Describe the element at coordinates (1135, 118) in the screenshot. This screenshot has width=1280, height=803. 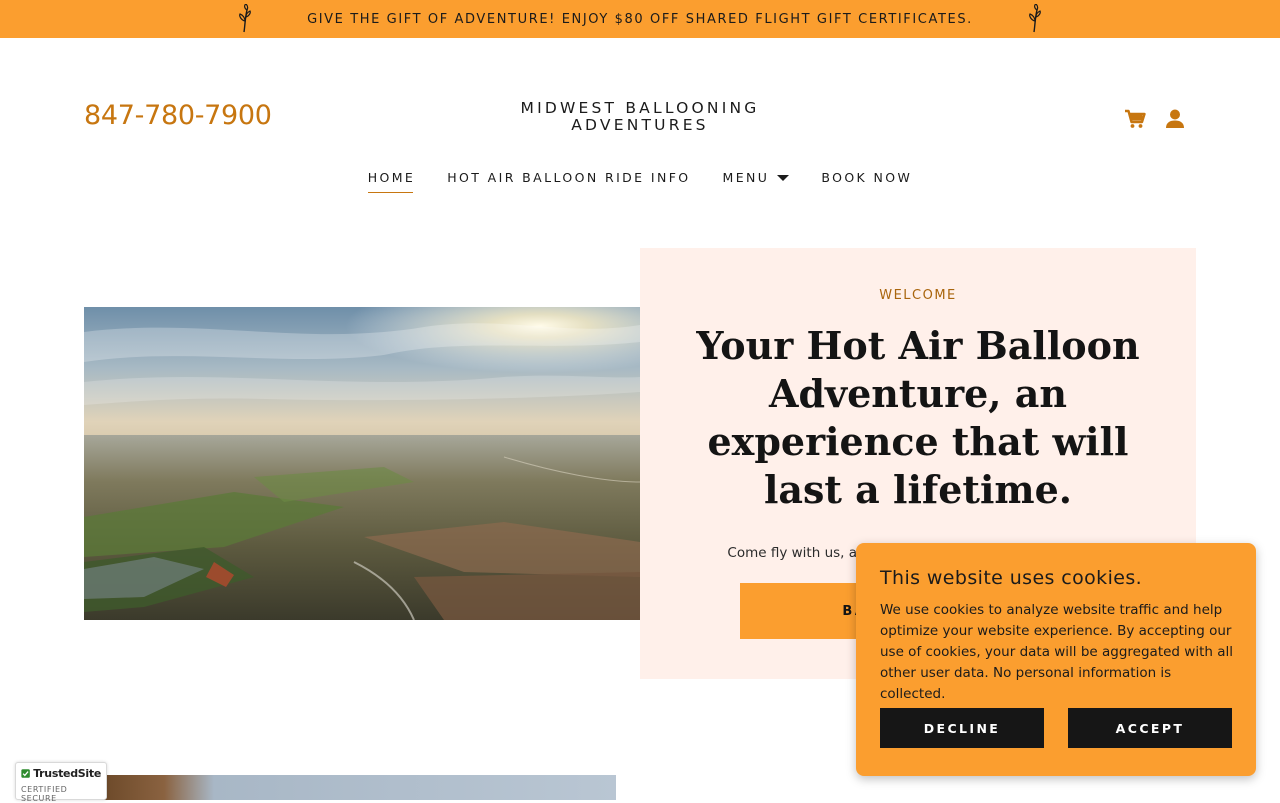
I see `cart-icon` at that location.